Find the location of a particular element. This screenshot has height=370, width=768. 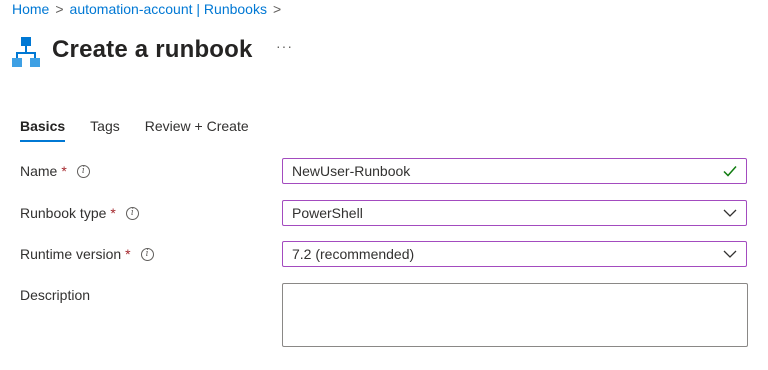

page-header: Create a runbook is located at coordinates (132, 50).